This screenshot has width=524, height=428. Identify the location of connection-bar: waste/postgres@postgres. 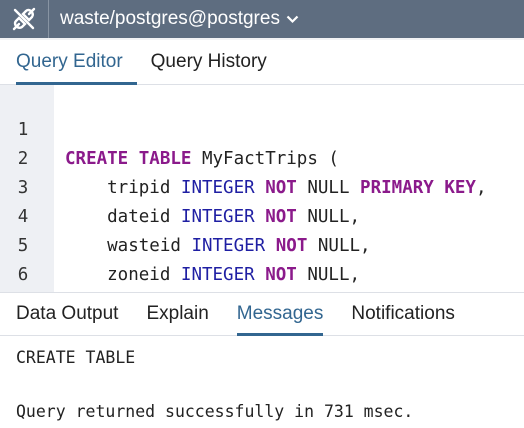
(262, 20).